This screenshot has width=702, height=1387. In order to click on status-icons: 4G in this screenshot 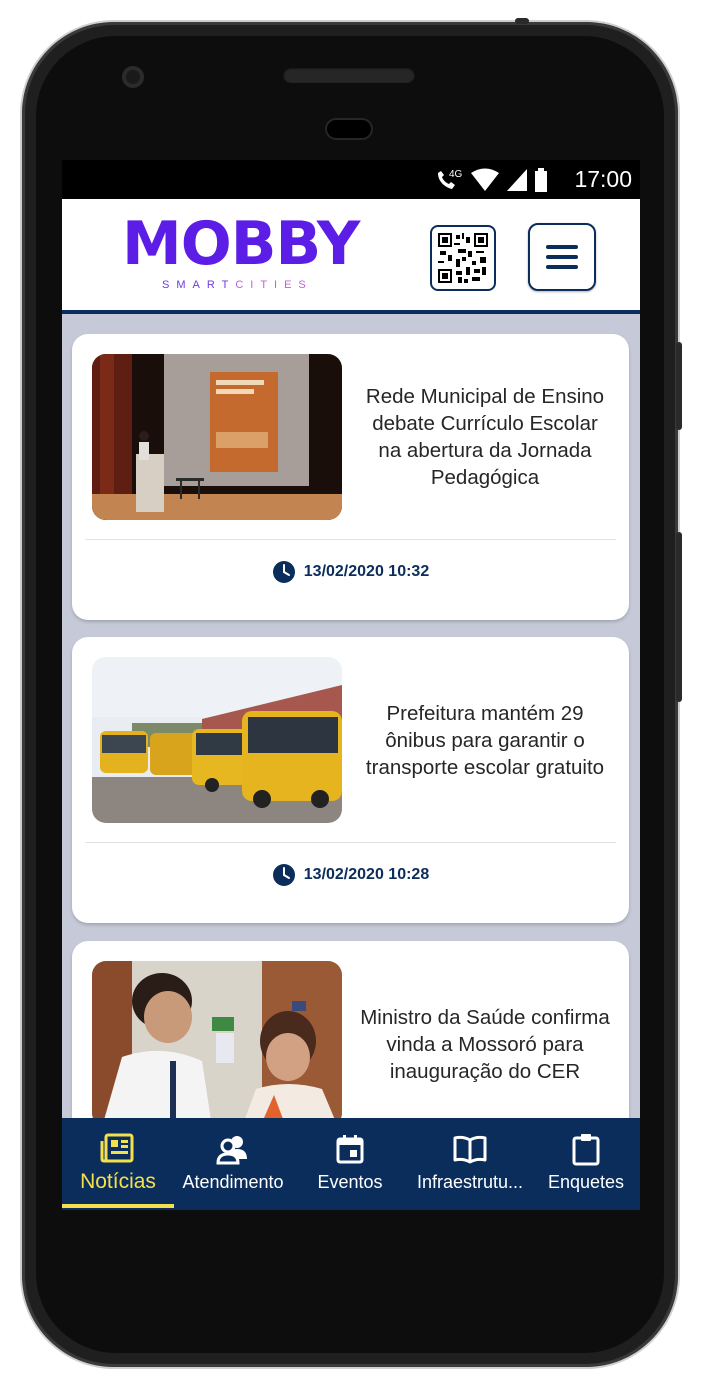, I will do `click(491, 180)`.